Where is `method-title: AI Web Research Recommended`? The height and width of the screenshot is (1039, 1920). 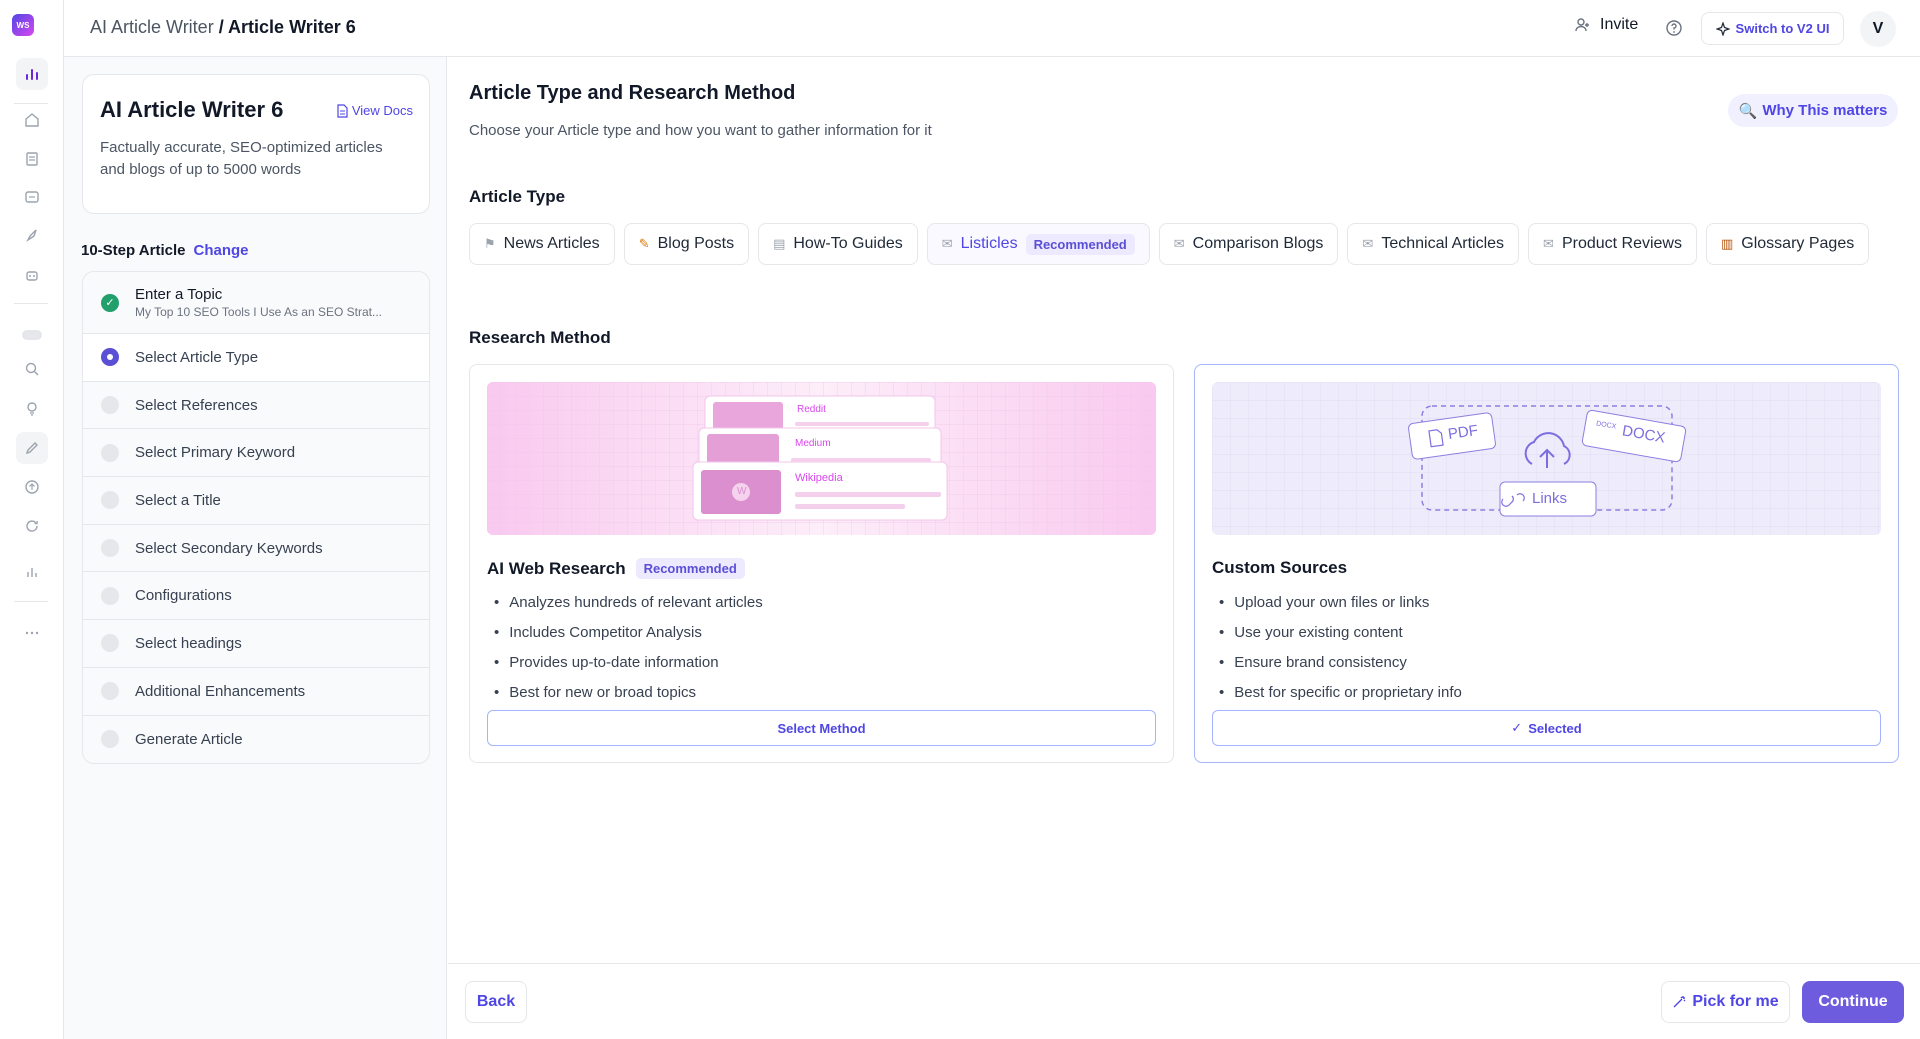 method-title: AI Web Research Recommended is located at coordinates (616, 568).